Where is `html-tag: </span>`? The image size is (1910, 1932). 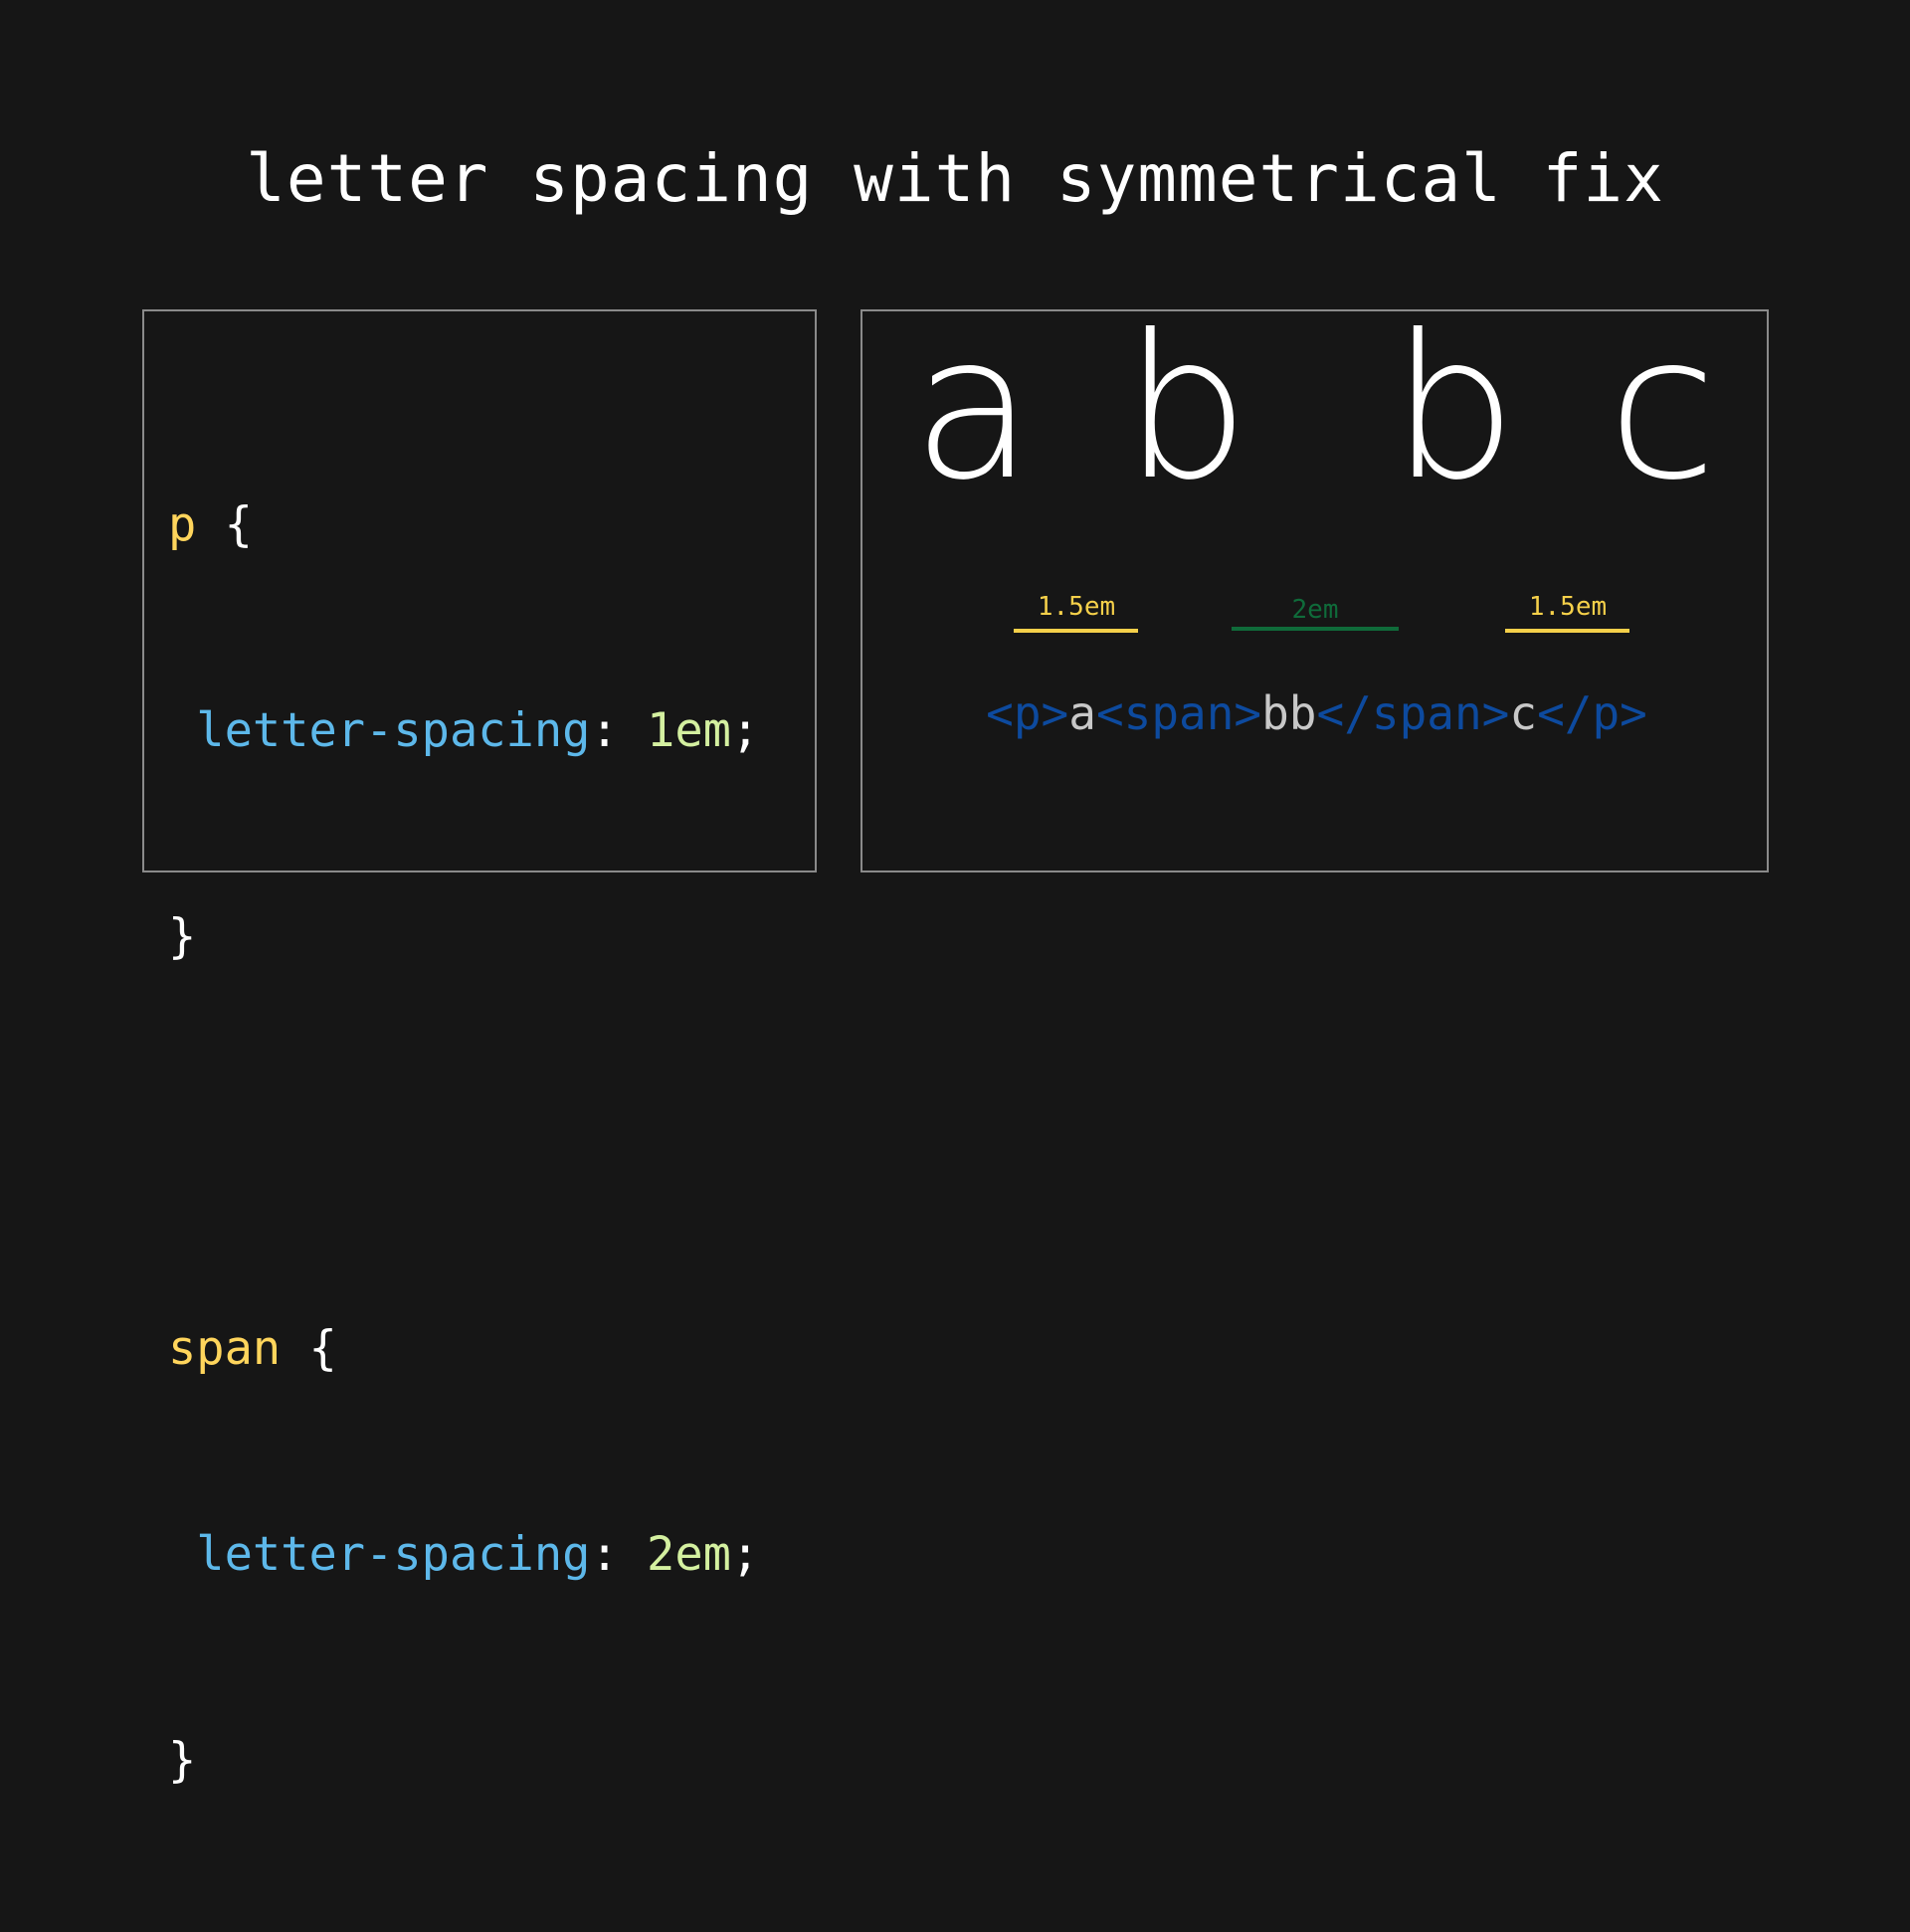 html-tag: </span> is located at coordinates (1413, 713).